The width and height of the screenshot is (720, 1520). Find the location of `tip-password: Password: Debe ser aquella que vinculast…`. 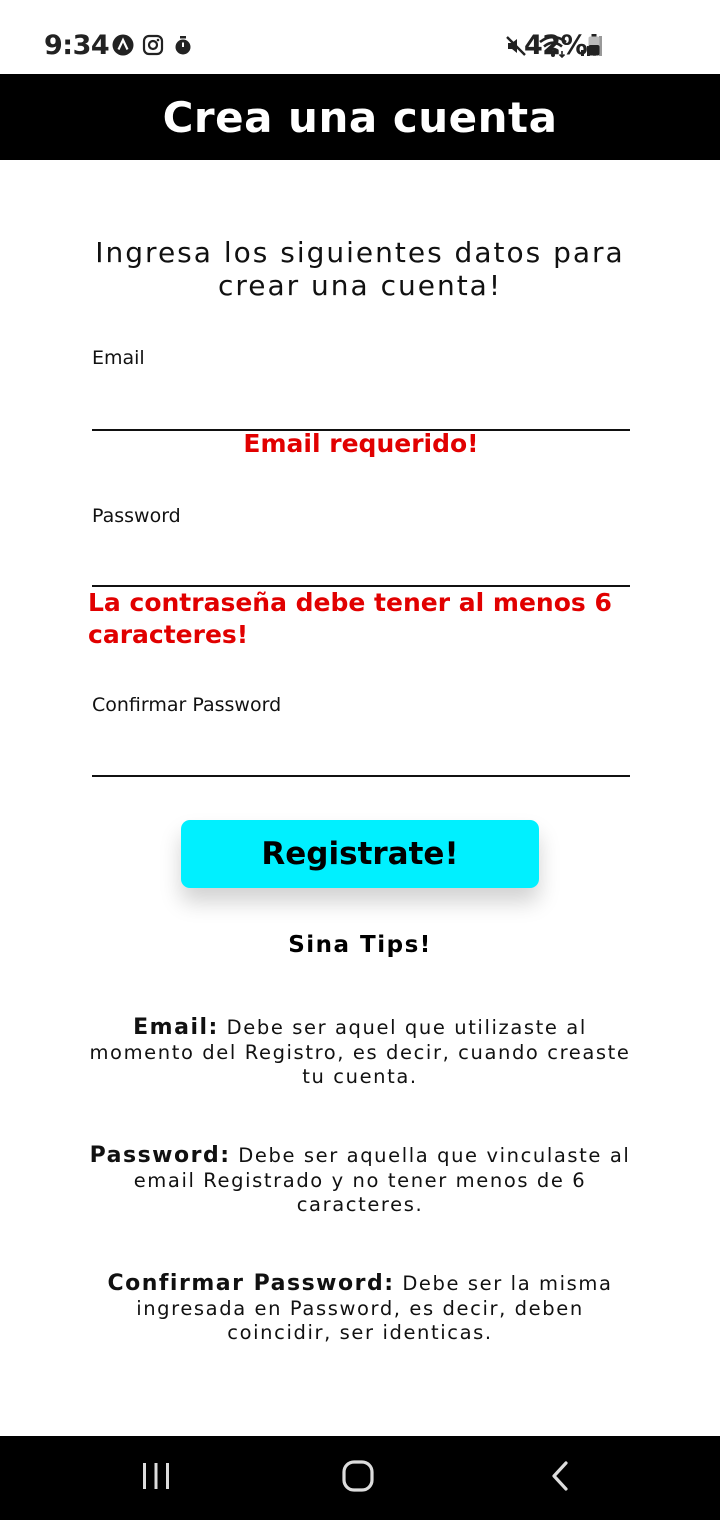

tip-password: Password: Debe ser aquella que vinculast… is located at coordinates (360, 1180).